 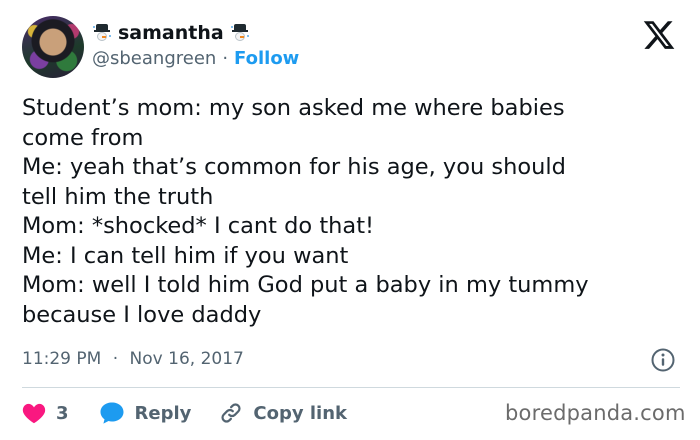 I want to click on copy-link-button: Copy link, so click(x=283, y=413).